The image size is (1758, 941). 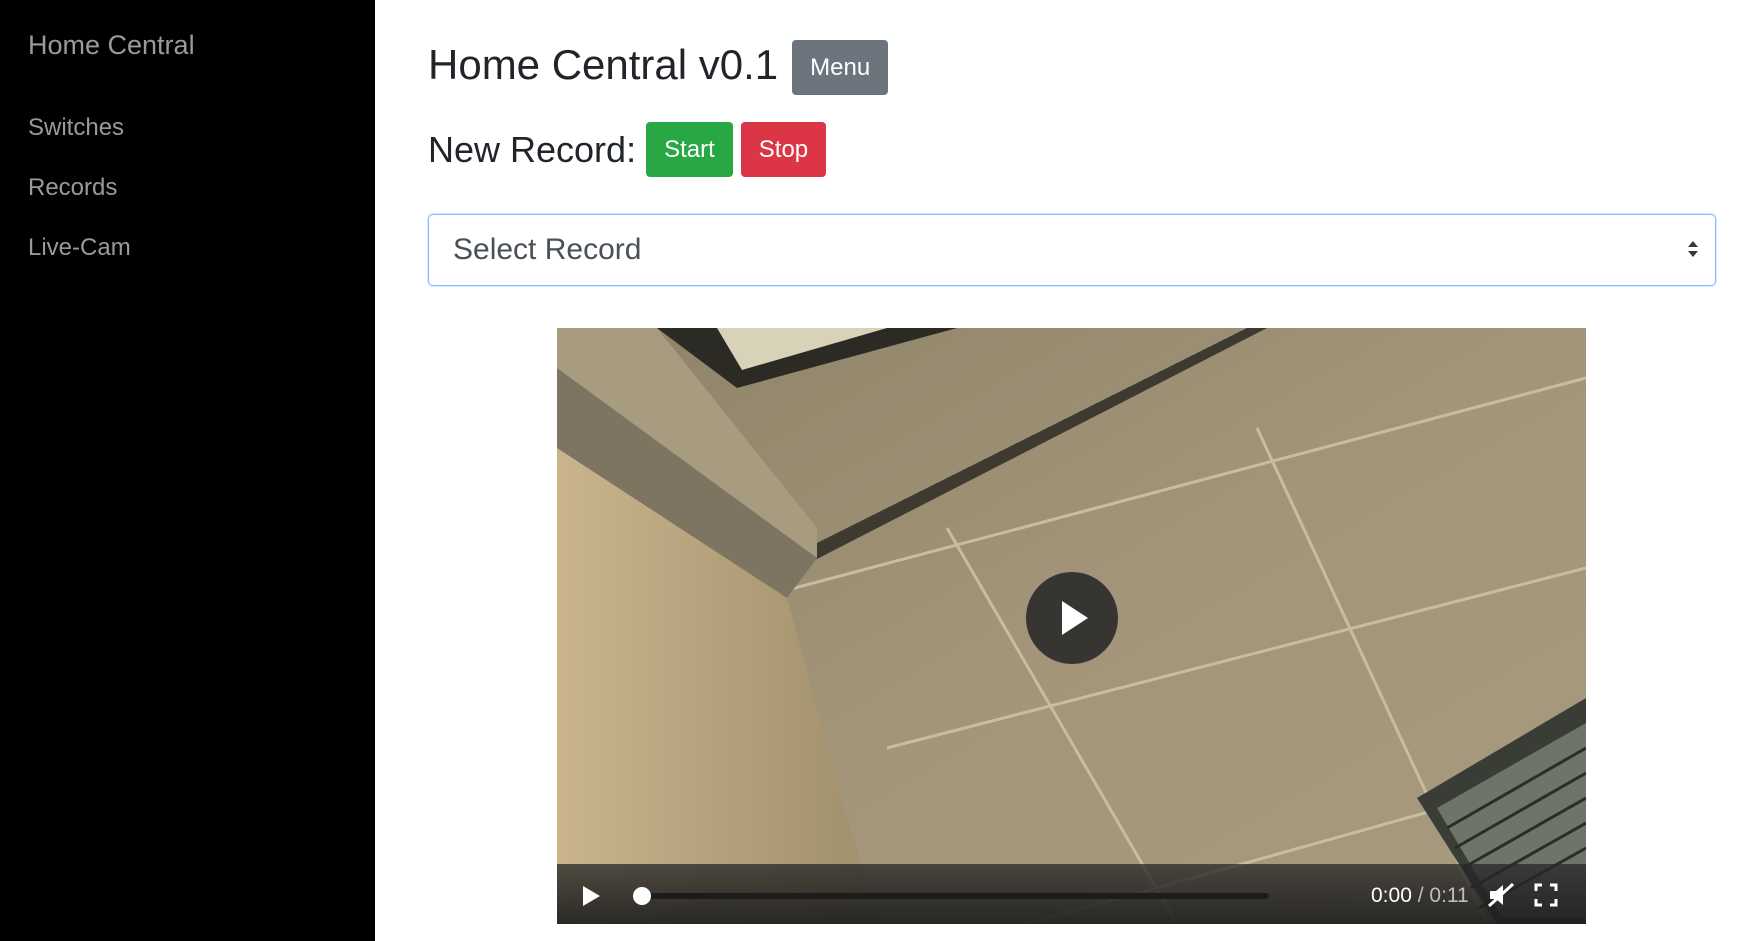 What do you see at coordinates (642, 896) in the screenshot?
I see `seek-thumb` at bounding box center [642, 896].